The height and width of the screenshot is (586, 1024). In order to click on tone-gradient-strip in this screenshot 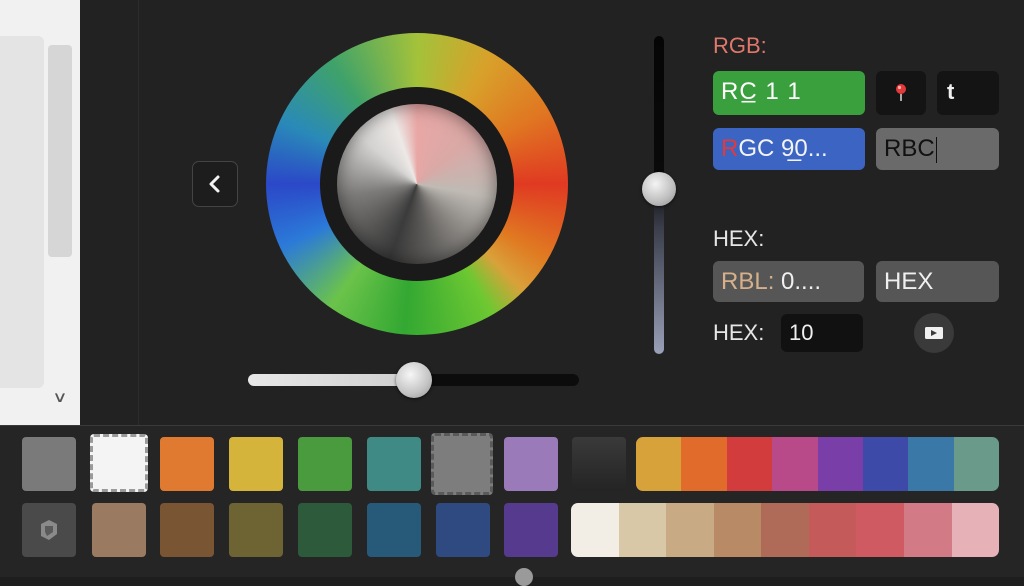, I will do `click(785, 530)`.